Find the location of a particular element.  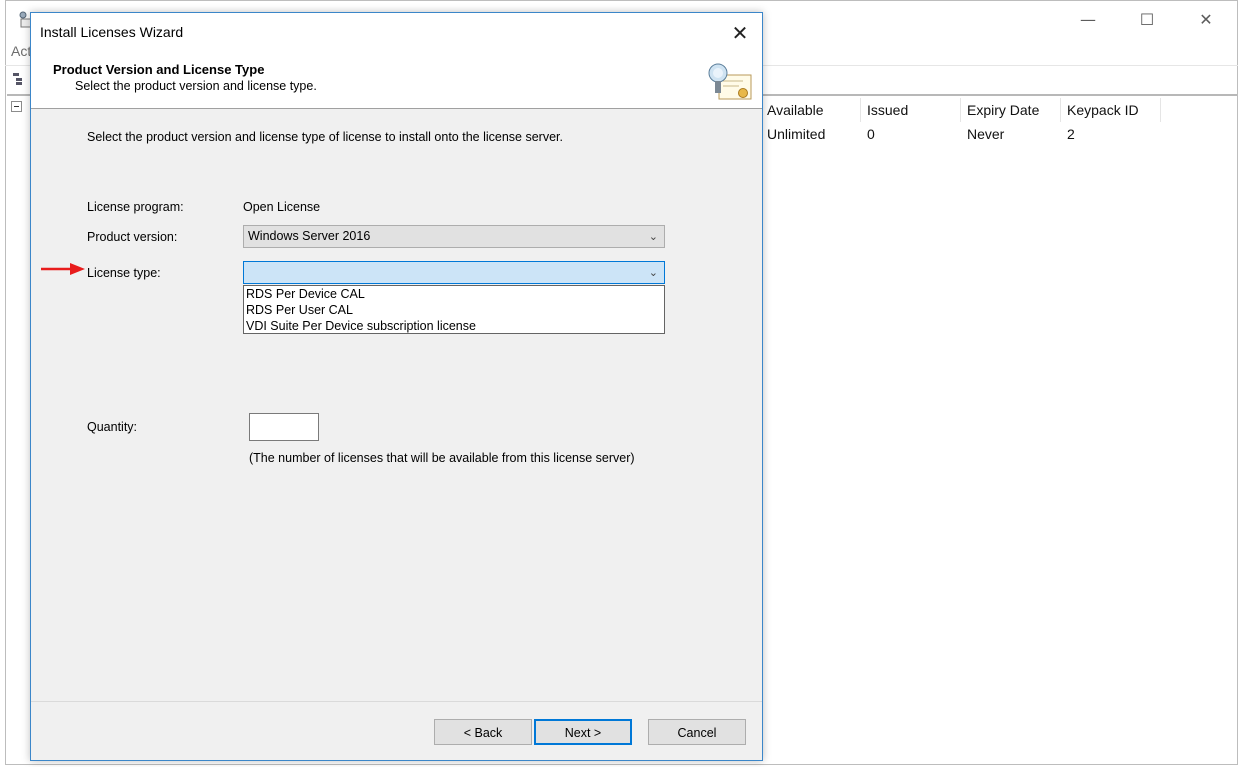

column-divider is located at coordinates (1160, 110).